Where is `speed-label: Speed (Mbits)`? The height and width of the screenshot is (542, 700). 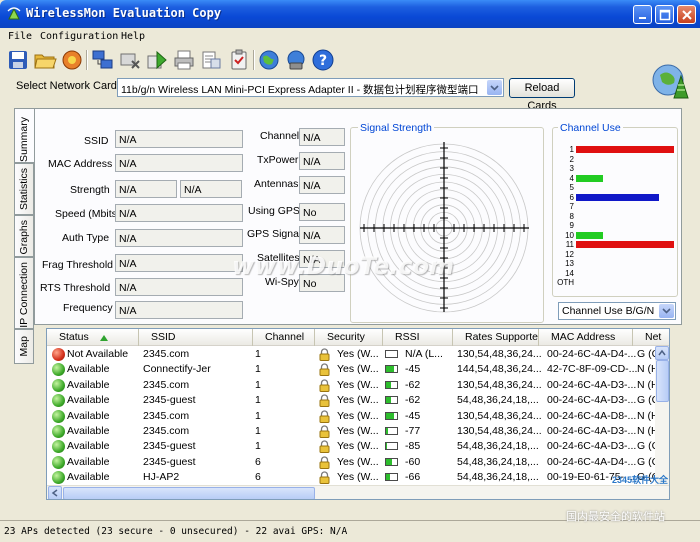
speed-label: Speed (Mbits) is located at coordinates (88, 214).